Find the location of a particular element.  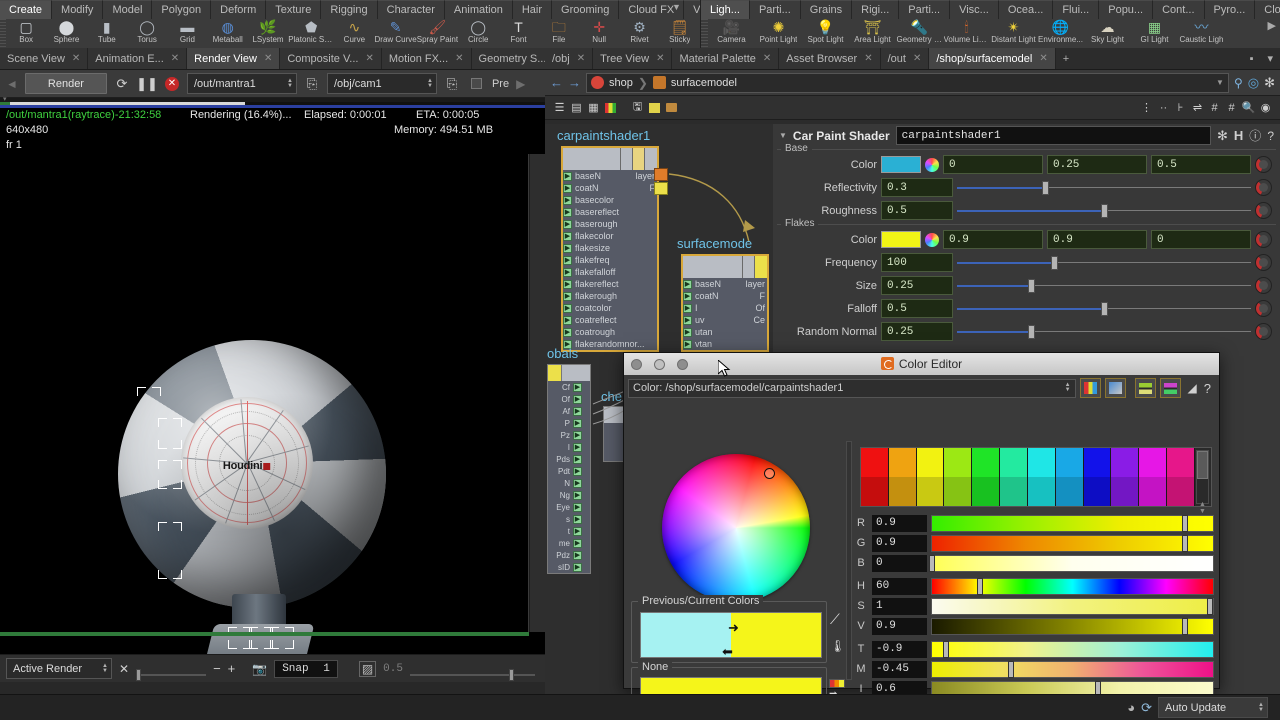

shelf-tool-caustic-ligh: 〰 Caustic Ligh is located at coordinates (1201, 33).